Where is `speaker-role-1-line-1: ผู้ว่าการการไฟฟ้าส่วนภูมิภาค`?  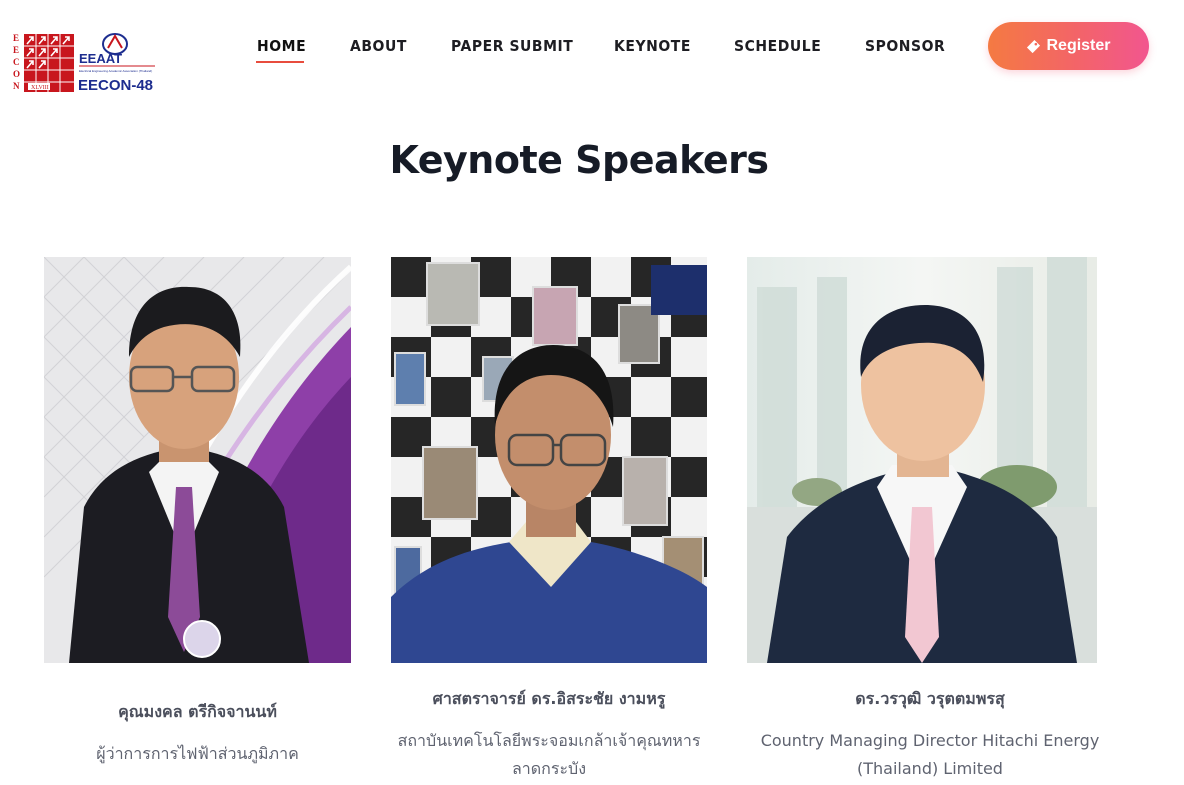 speaker-role-1-line-1: ผู้ว่าการการไฟฟ้าส่วนภูมิภาค is located at coordinates (197, 753).